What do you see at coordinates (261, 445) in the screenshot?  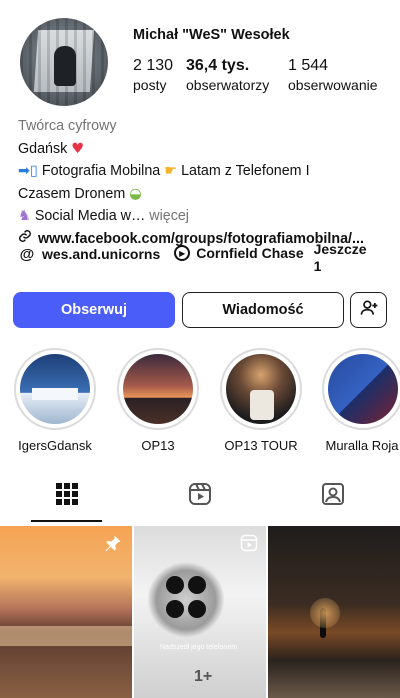 I see `highlight-label: OP13 TOUR` at bounding box center [261, 445].